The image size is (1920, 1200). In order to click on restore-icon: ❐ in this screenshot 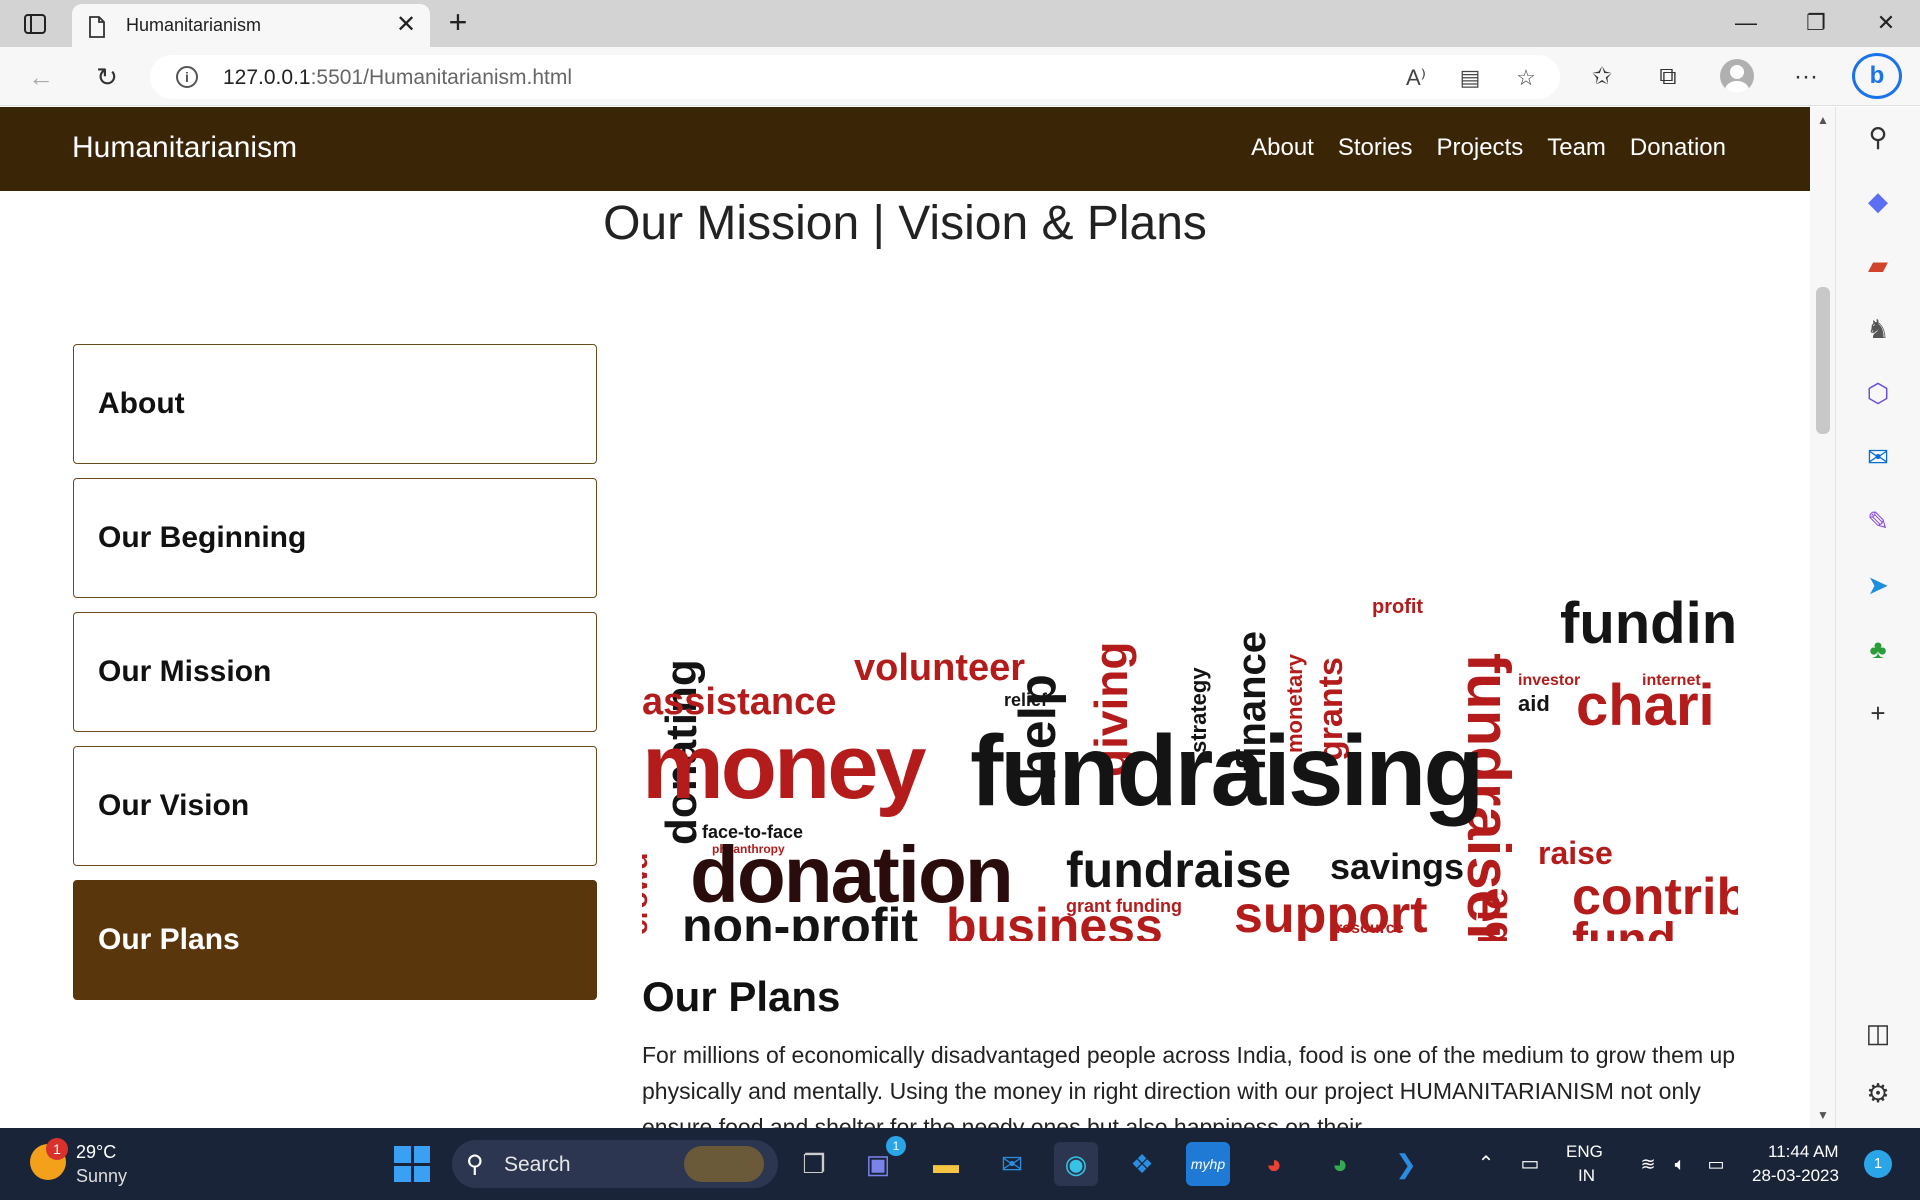, I will do `click(1816, 23)`.